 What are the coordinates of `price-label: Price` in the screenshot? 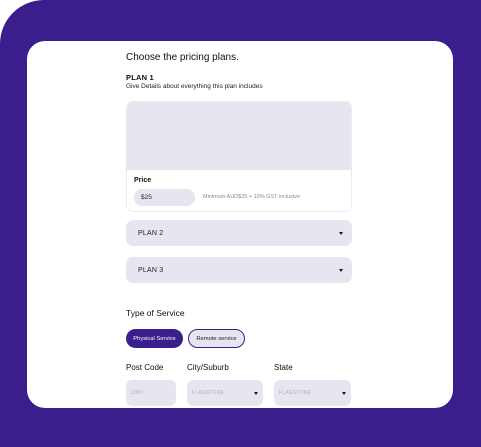 It's located at (143, 180).